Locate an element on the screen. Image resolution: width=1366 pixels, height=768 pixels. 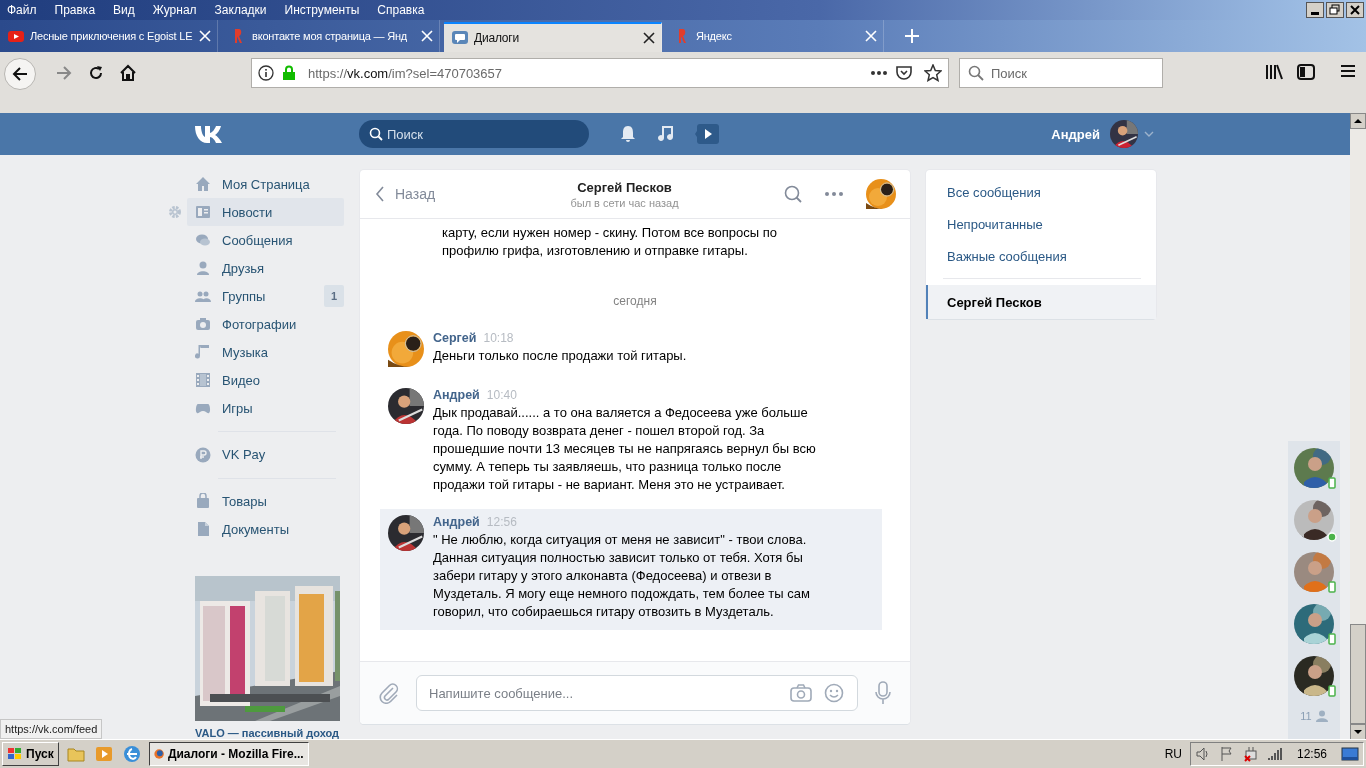
star-icon is located at coordinates (933, 73).